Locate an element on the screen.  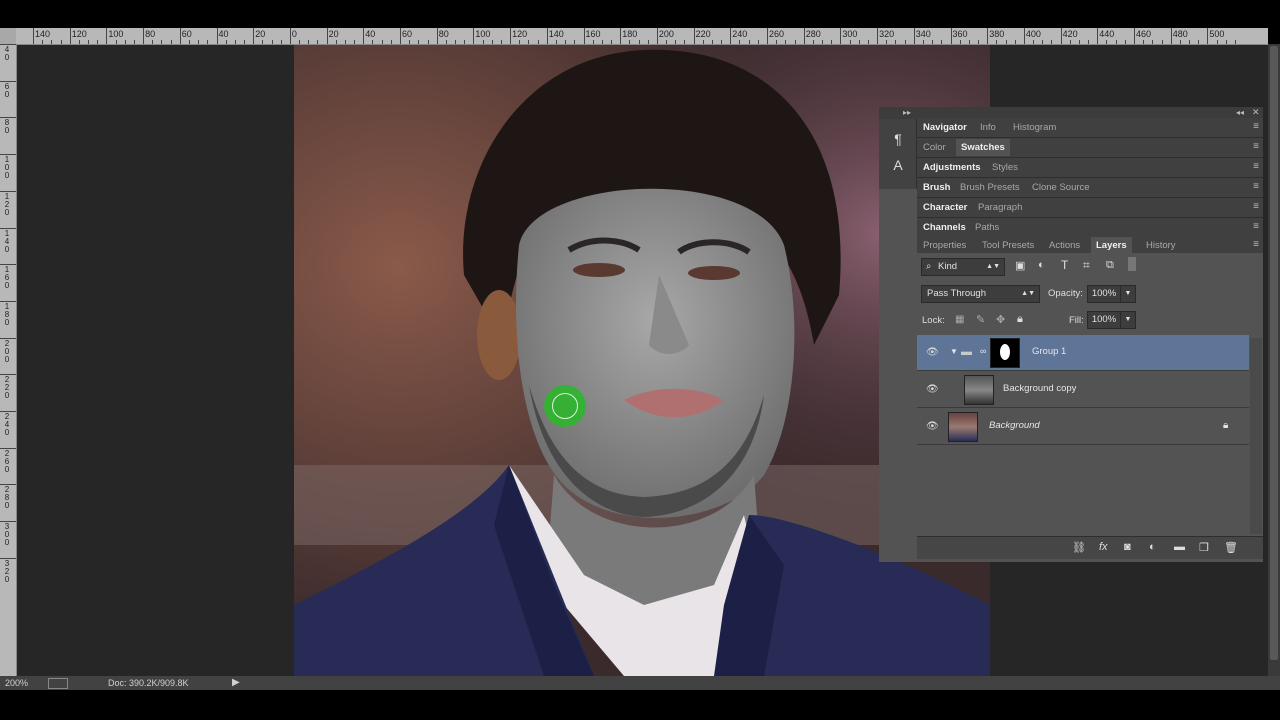
ruler-label: 260 is located at coordinates (777, 34).